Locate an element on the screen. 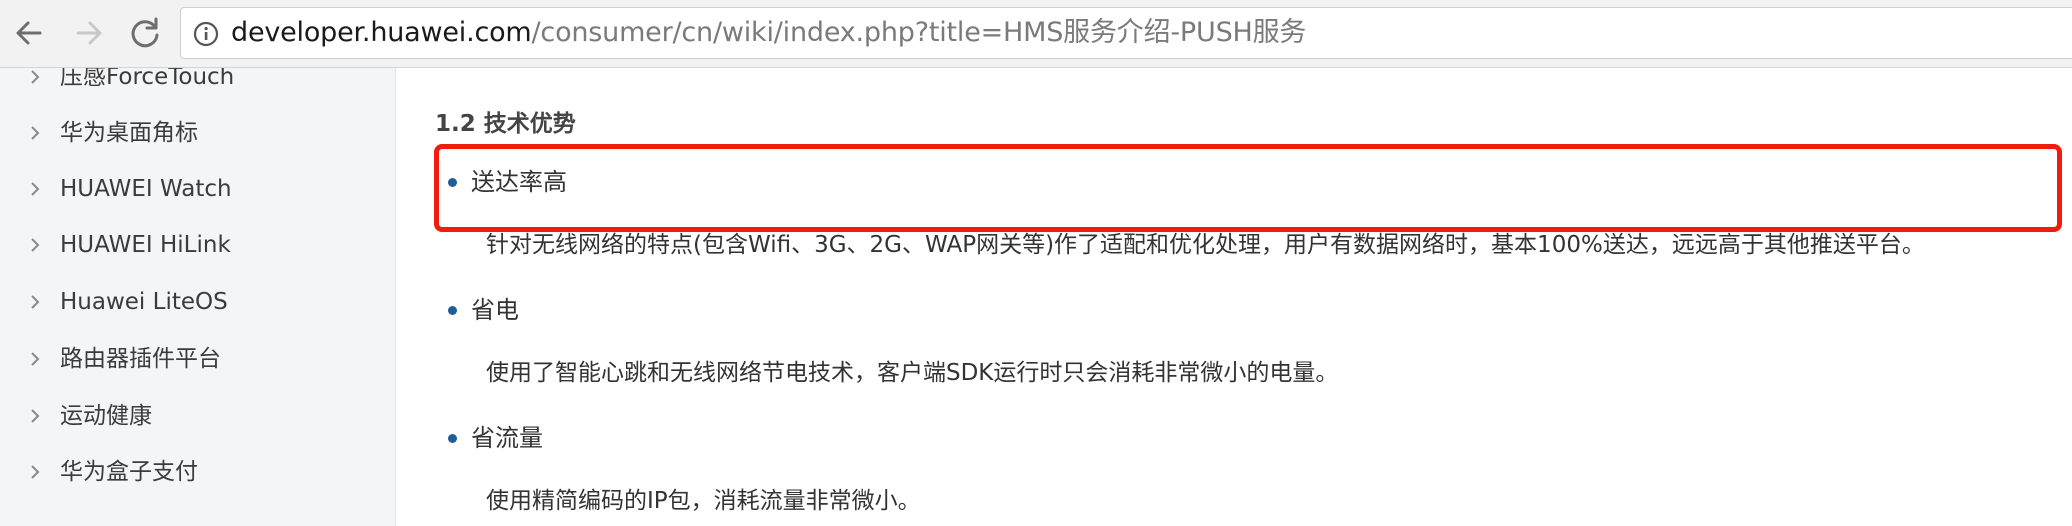 Image resolution: width=2072 pixels, height=526 pixels. reload-icon is located at coordinates (145, 32).